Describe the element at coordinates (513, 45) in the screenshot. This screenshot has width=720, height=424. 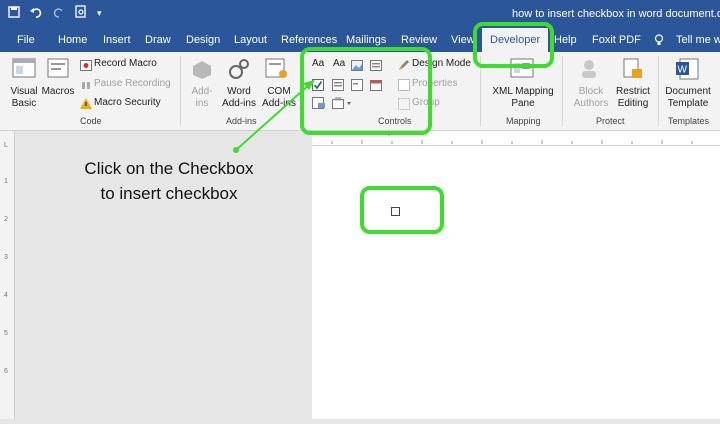
I see `developer-tab-highlight` at that location.